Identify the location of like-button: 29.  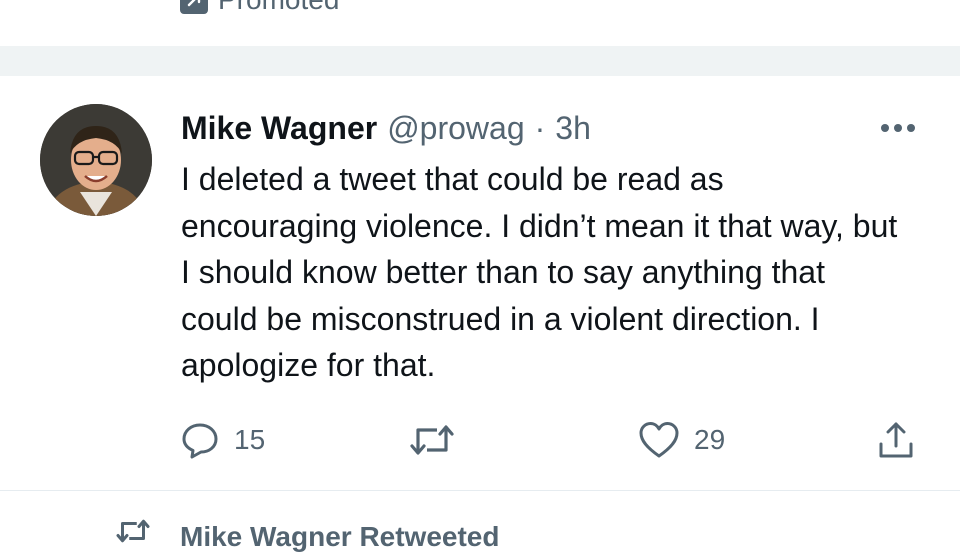
(681, 440).